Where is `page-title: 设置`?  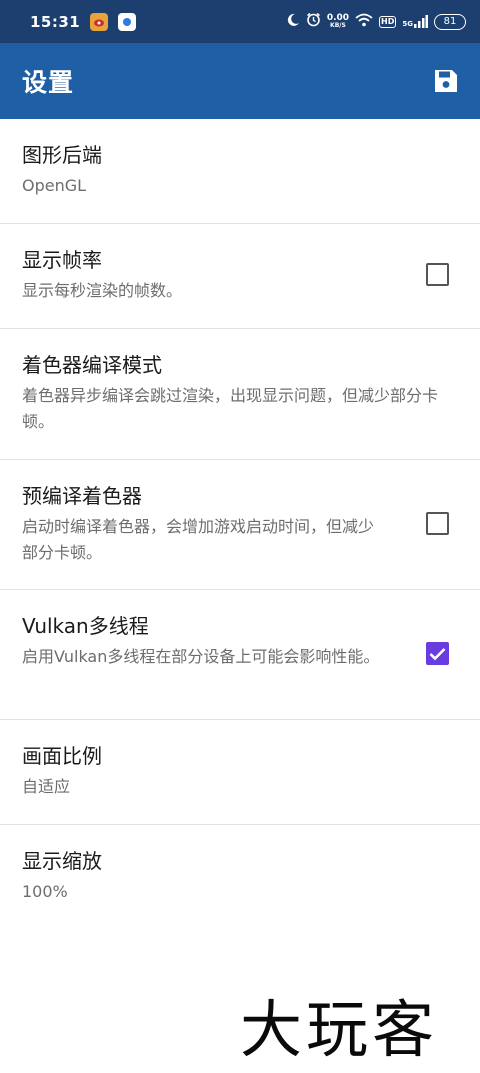
page-title: 设置 is located at coordinates (48, 82).